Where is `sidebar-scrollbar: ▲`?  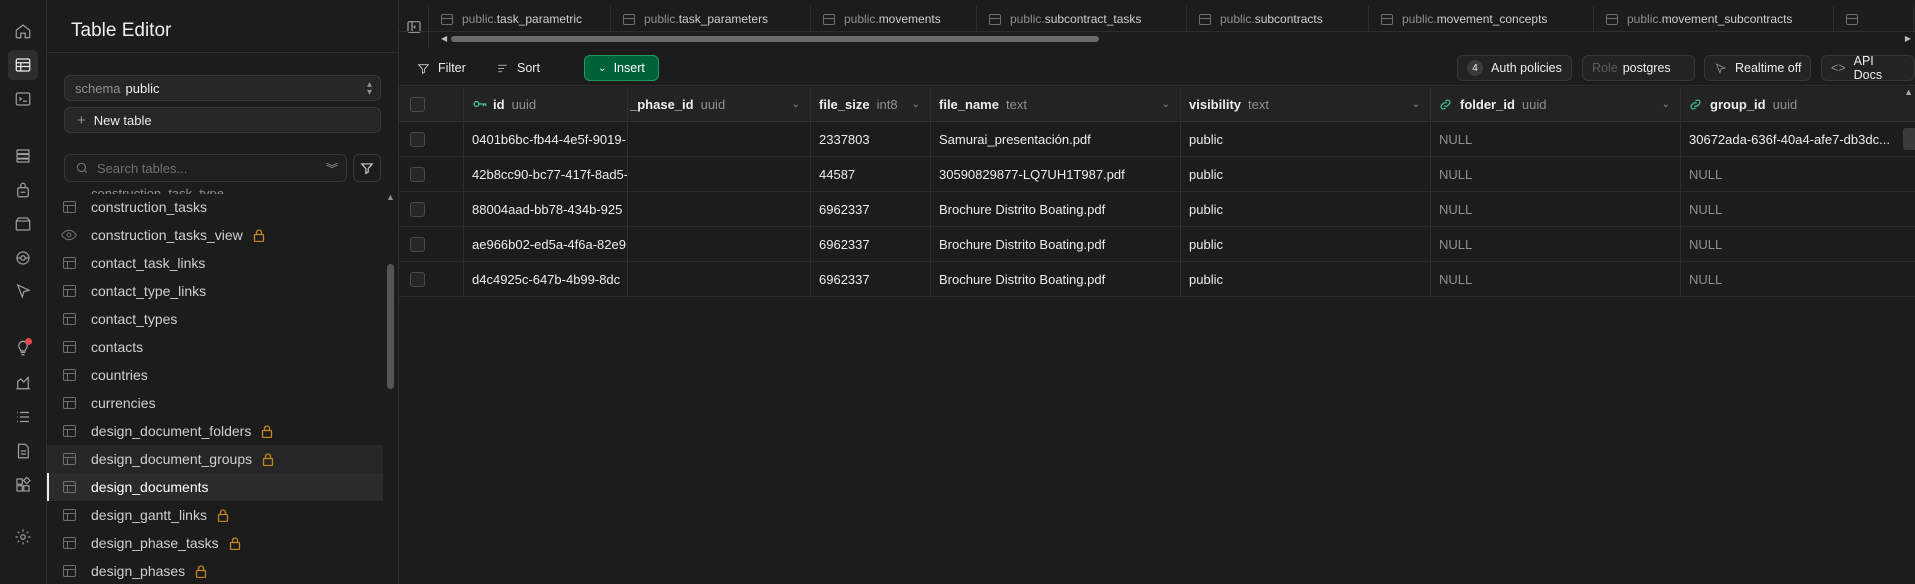 sidebar-scrollbar: ▲ is located at coordinates (390, 388).